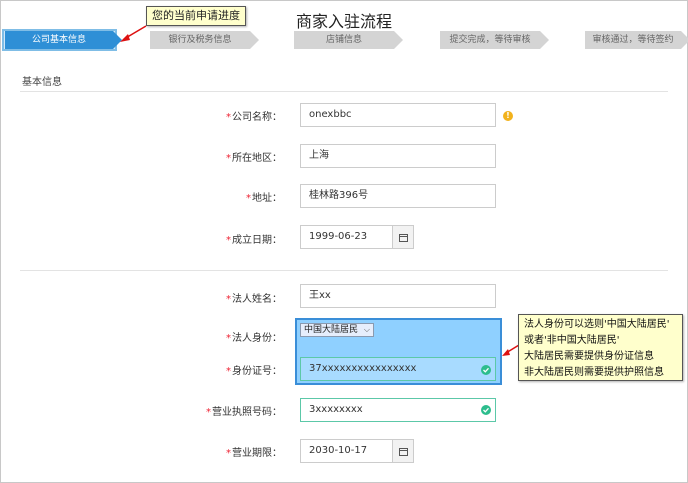 The height and width of the screenshot is (483, 688). Describe the element at coordinates (494, 40) in the screenshot. I see `step-submit-review: 提交完成，等待审核` at that location.